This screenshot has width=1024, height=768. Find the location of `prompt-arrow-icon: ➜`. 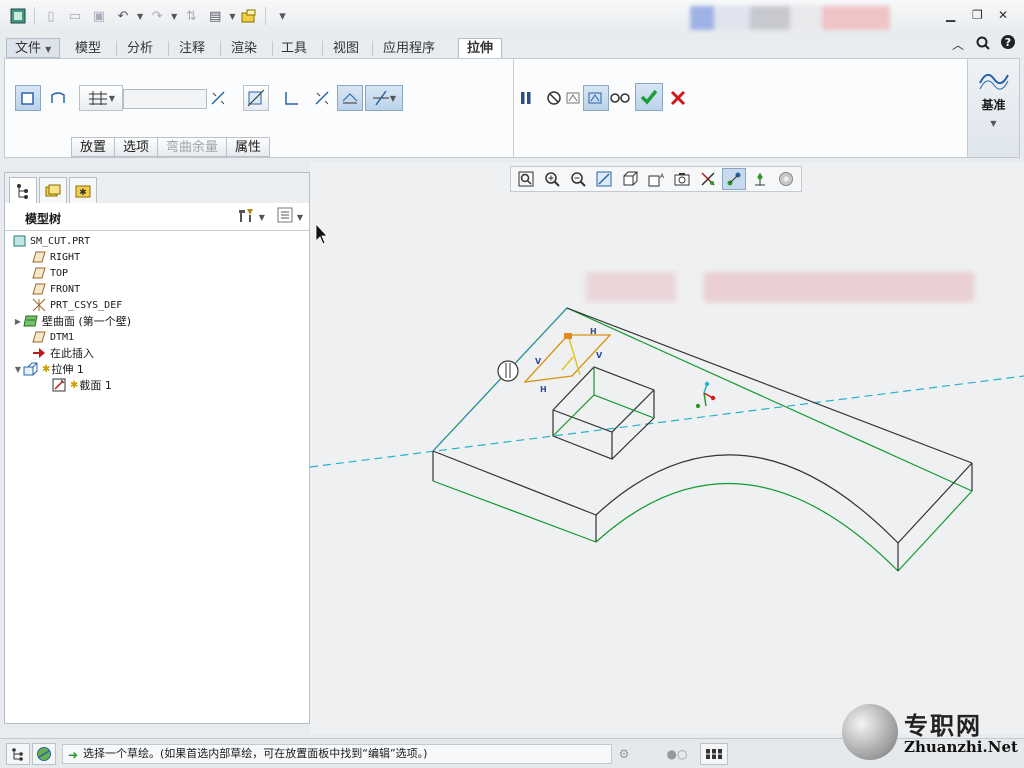

prompt-arrow-icon: ➜ is located at coordinates (73, 755).